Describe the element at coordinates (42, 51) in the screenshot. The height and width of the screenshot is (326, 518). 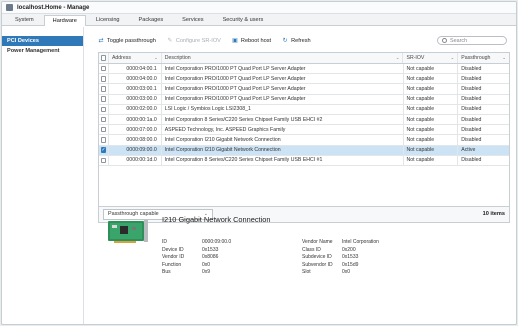
I see `sidebar-item-power-management: Power Management` at that location.